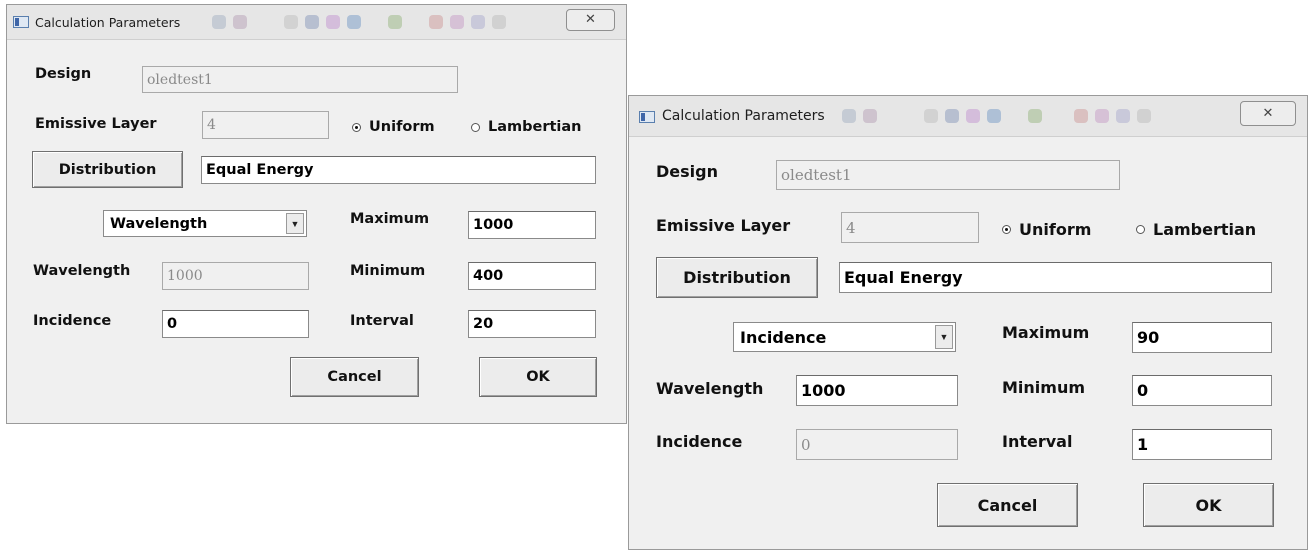 The image size is (1316, 552). I want to click on mode-select: Incidence ▼, so click(844, 337).